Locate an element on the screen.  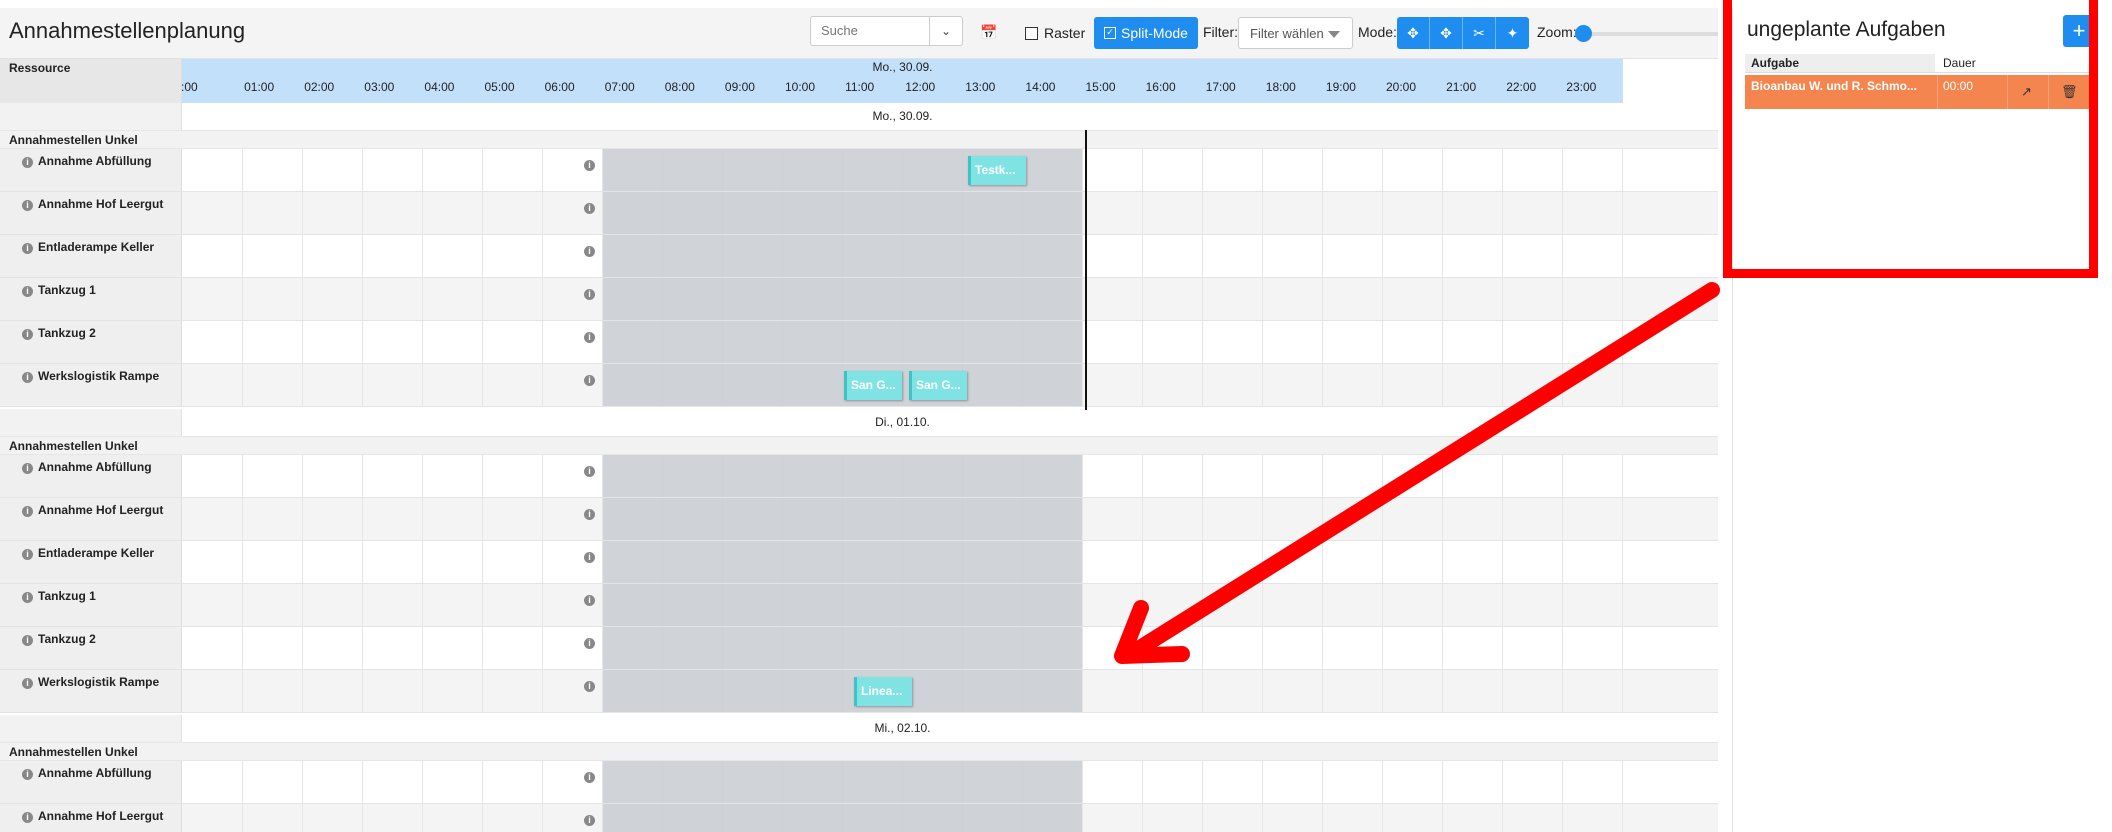
plus-icon: + is located at coordinates (2079, 31).